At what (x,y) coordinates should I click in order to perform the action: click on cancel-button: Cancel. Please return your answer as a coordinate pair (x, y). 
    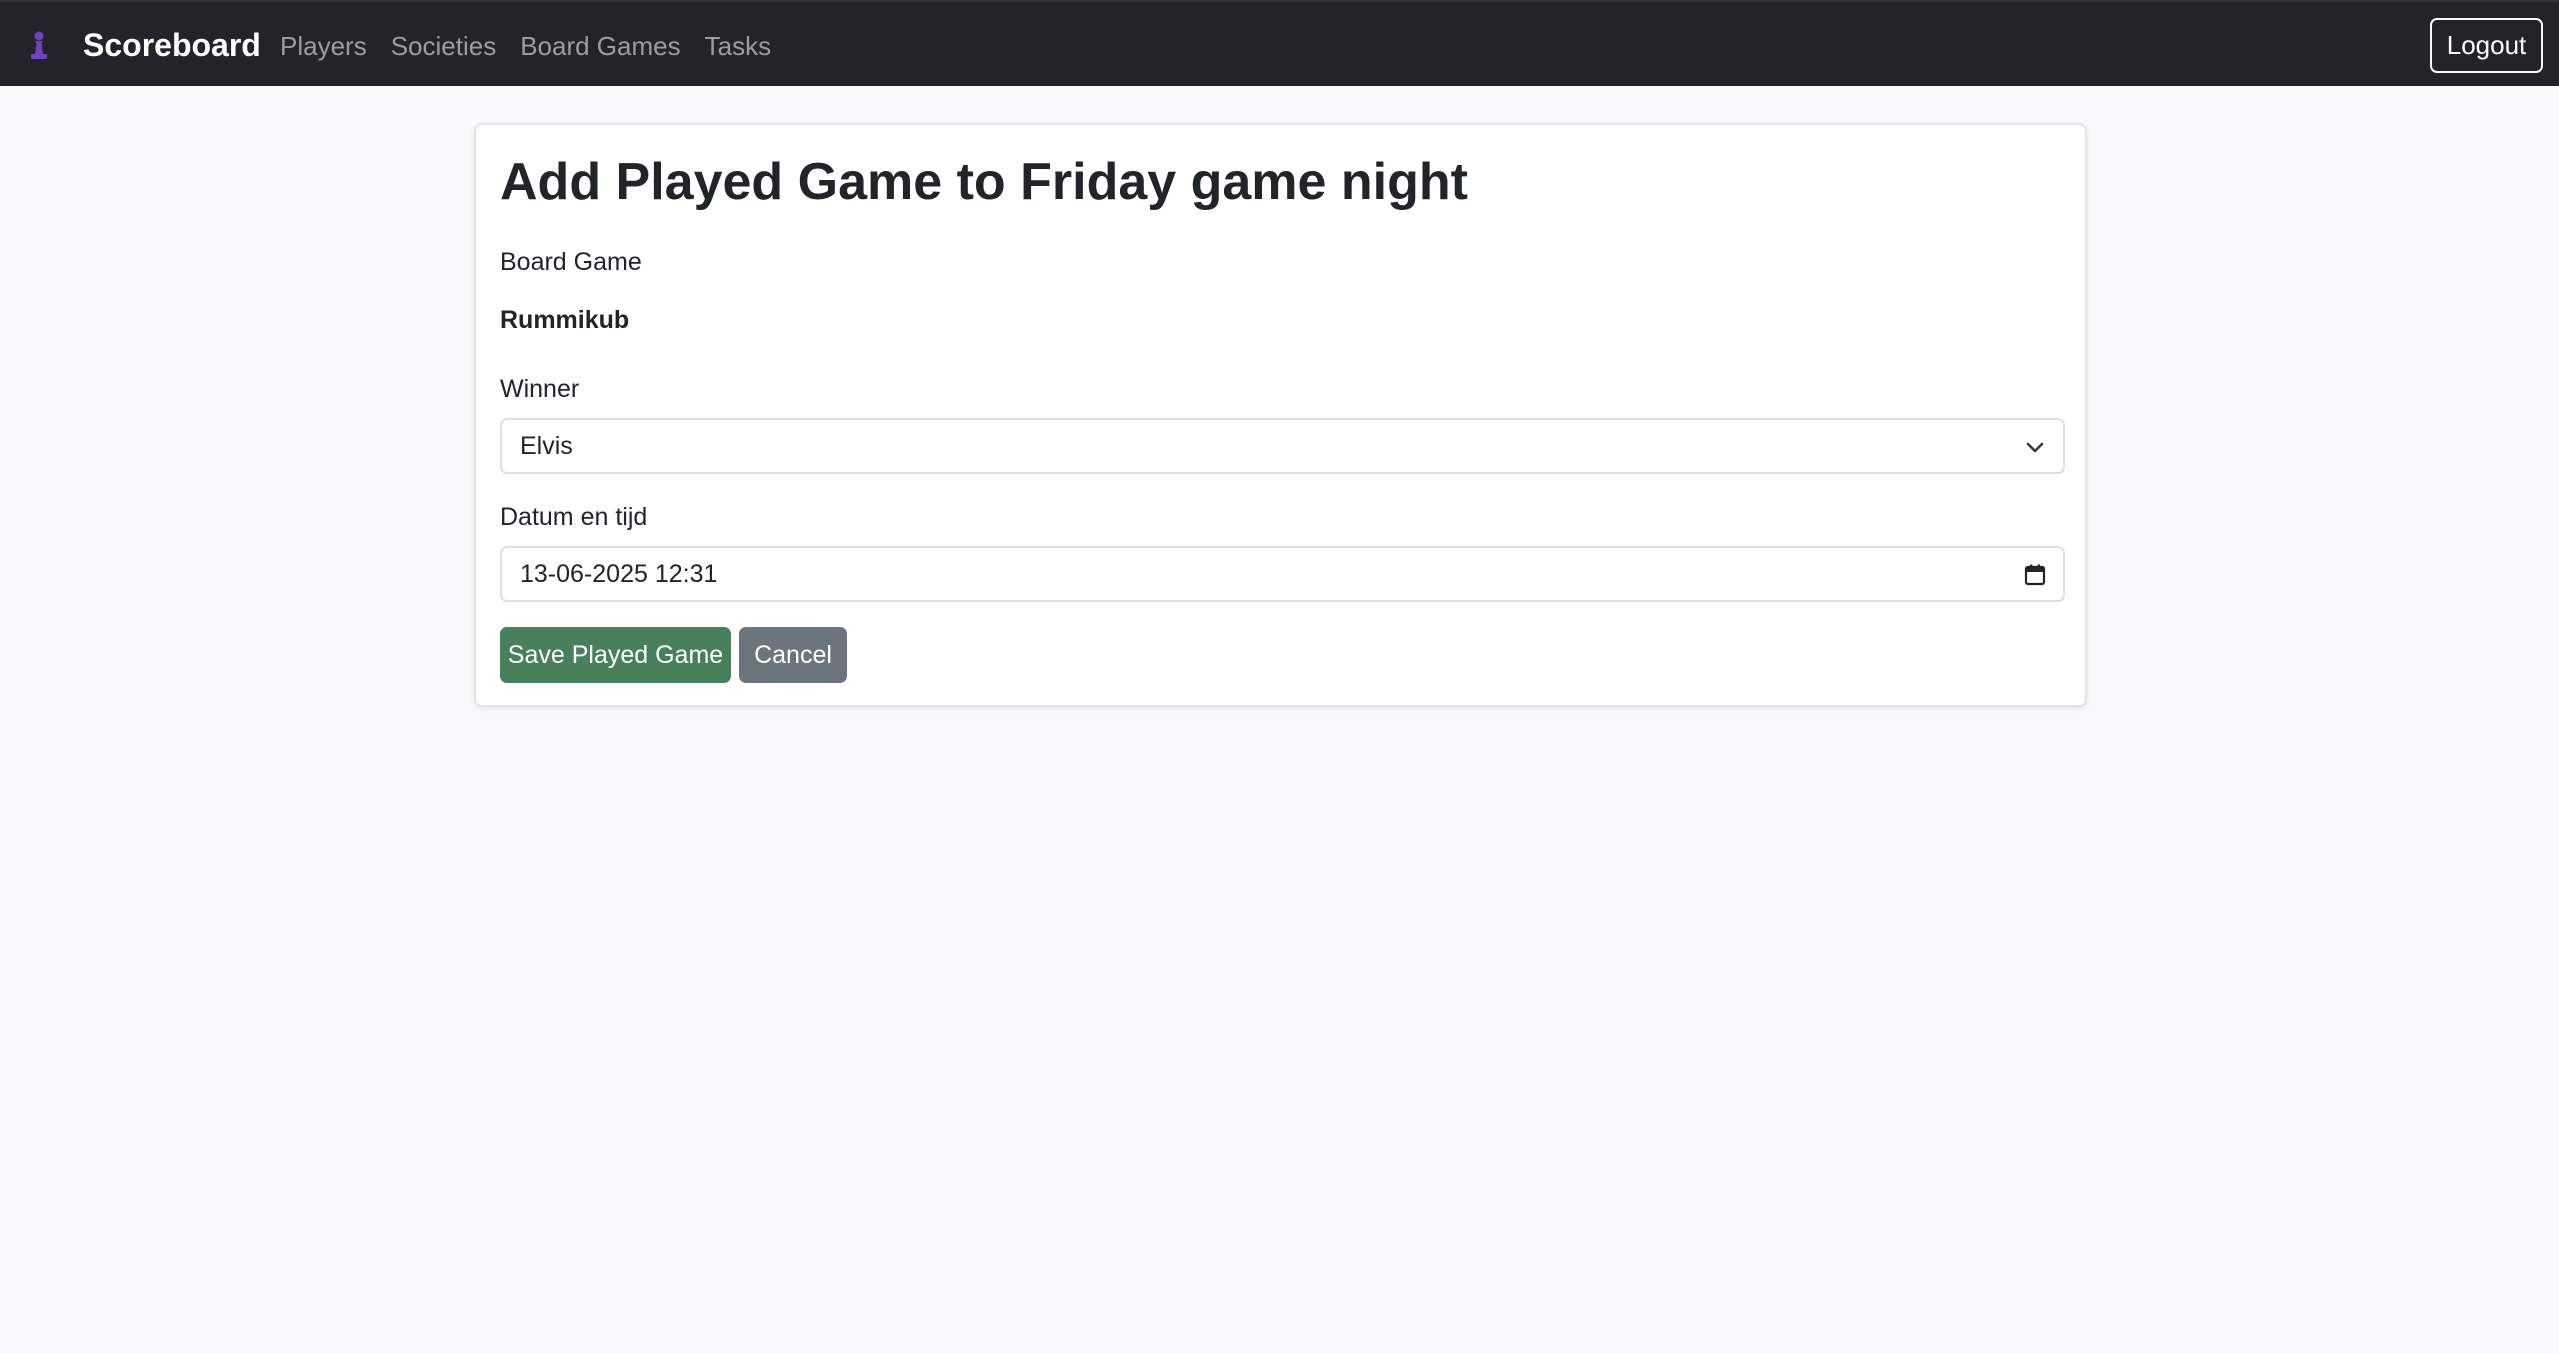
    Looking at the image, I should click on (793, 655).